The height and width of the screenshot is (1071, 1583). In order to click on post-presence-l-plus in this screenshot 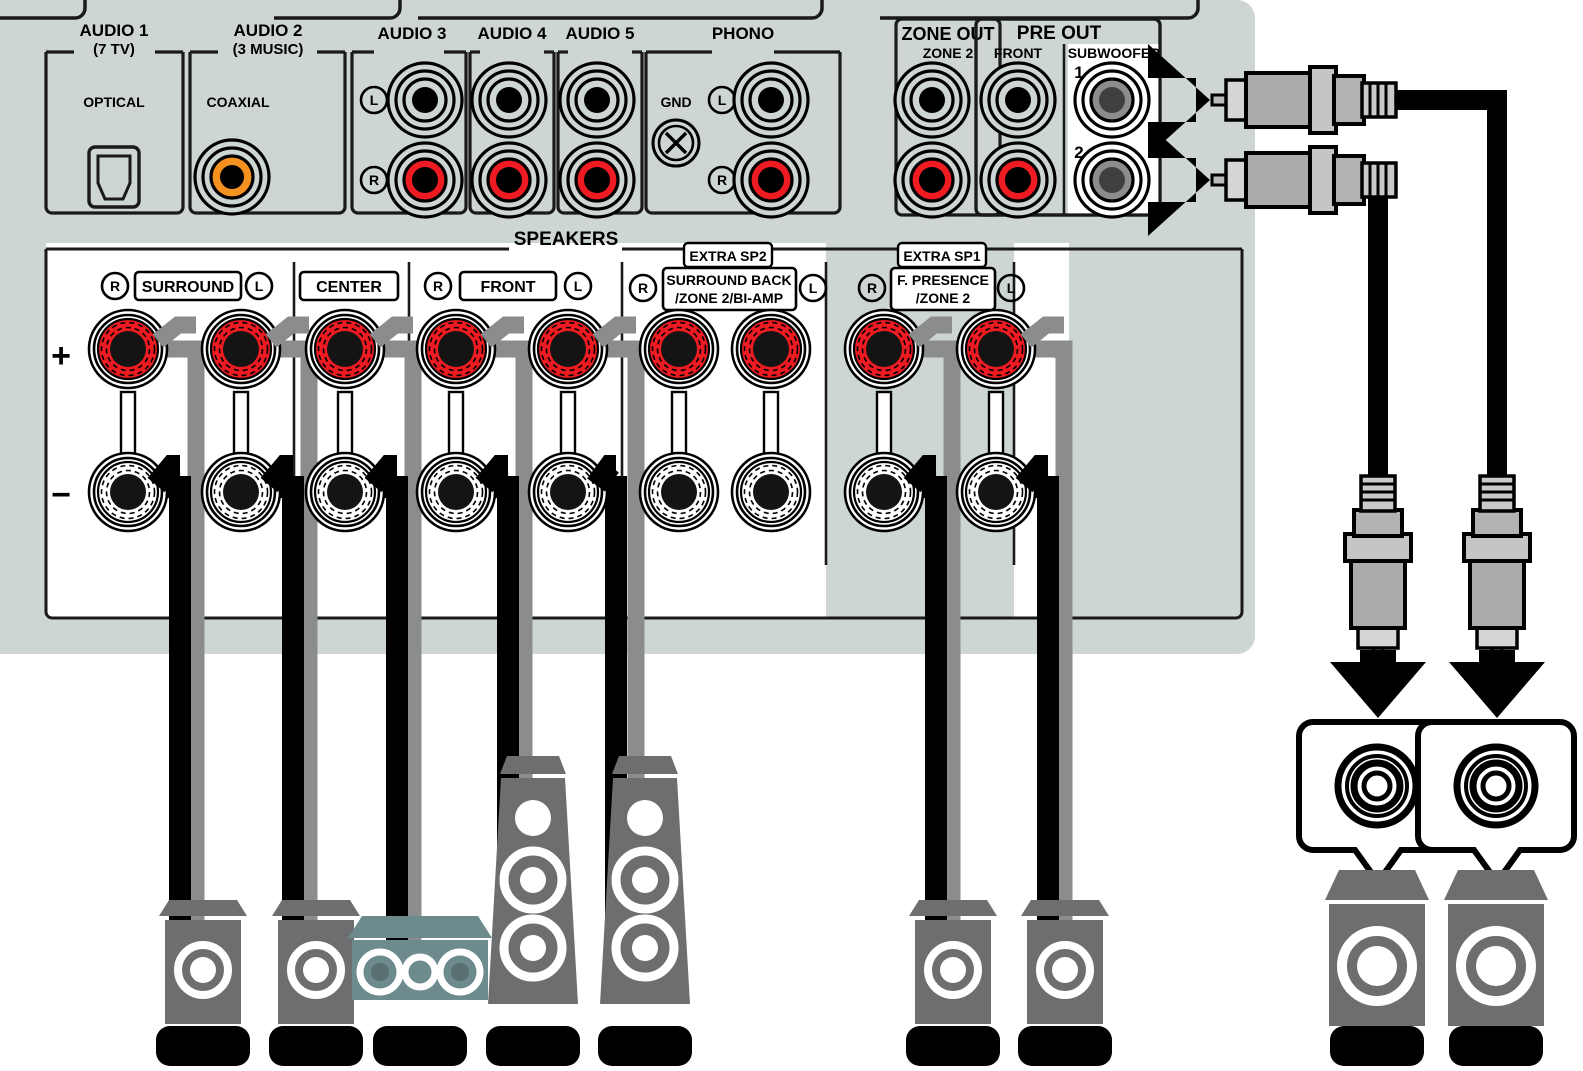, I will do `click(996, 349)`.